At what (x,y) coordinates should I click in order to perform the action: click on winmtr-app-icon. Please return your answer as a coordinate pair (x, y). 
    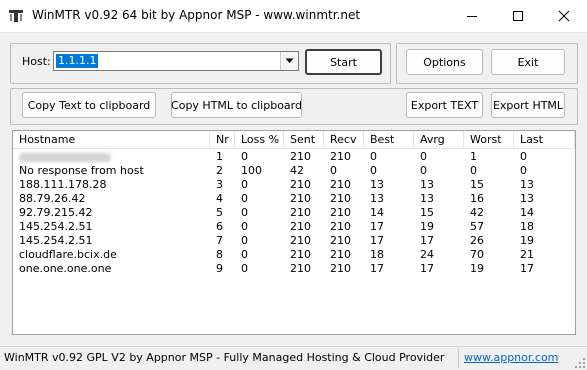
    Looking at the image, I should click on (16, 16).